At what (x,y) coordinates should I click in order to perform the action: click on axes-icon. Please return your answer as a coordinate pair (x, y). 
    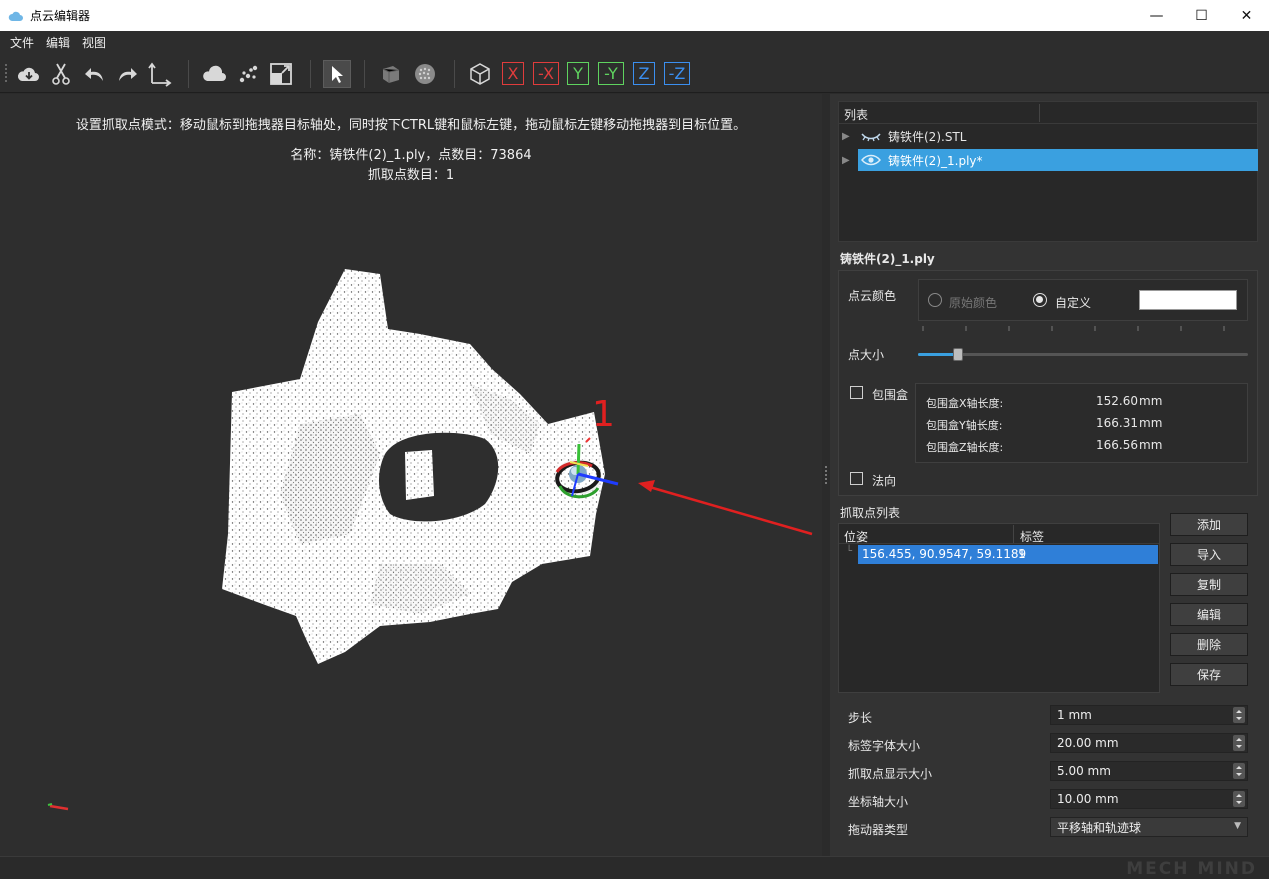
    Looking at the image, I should click on (159, 74).